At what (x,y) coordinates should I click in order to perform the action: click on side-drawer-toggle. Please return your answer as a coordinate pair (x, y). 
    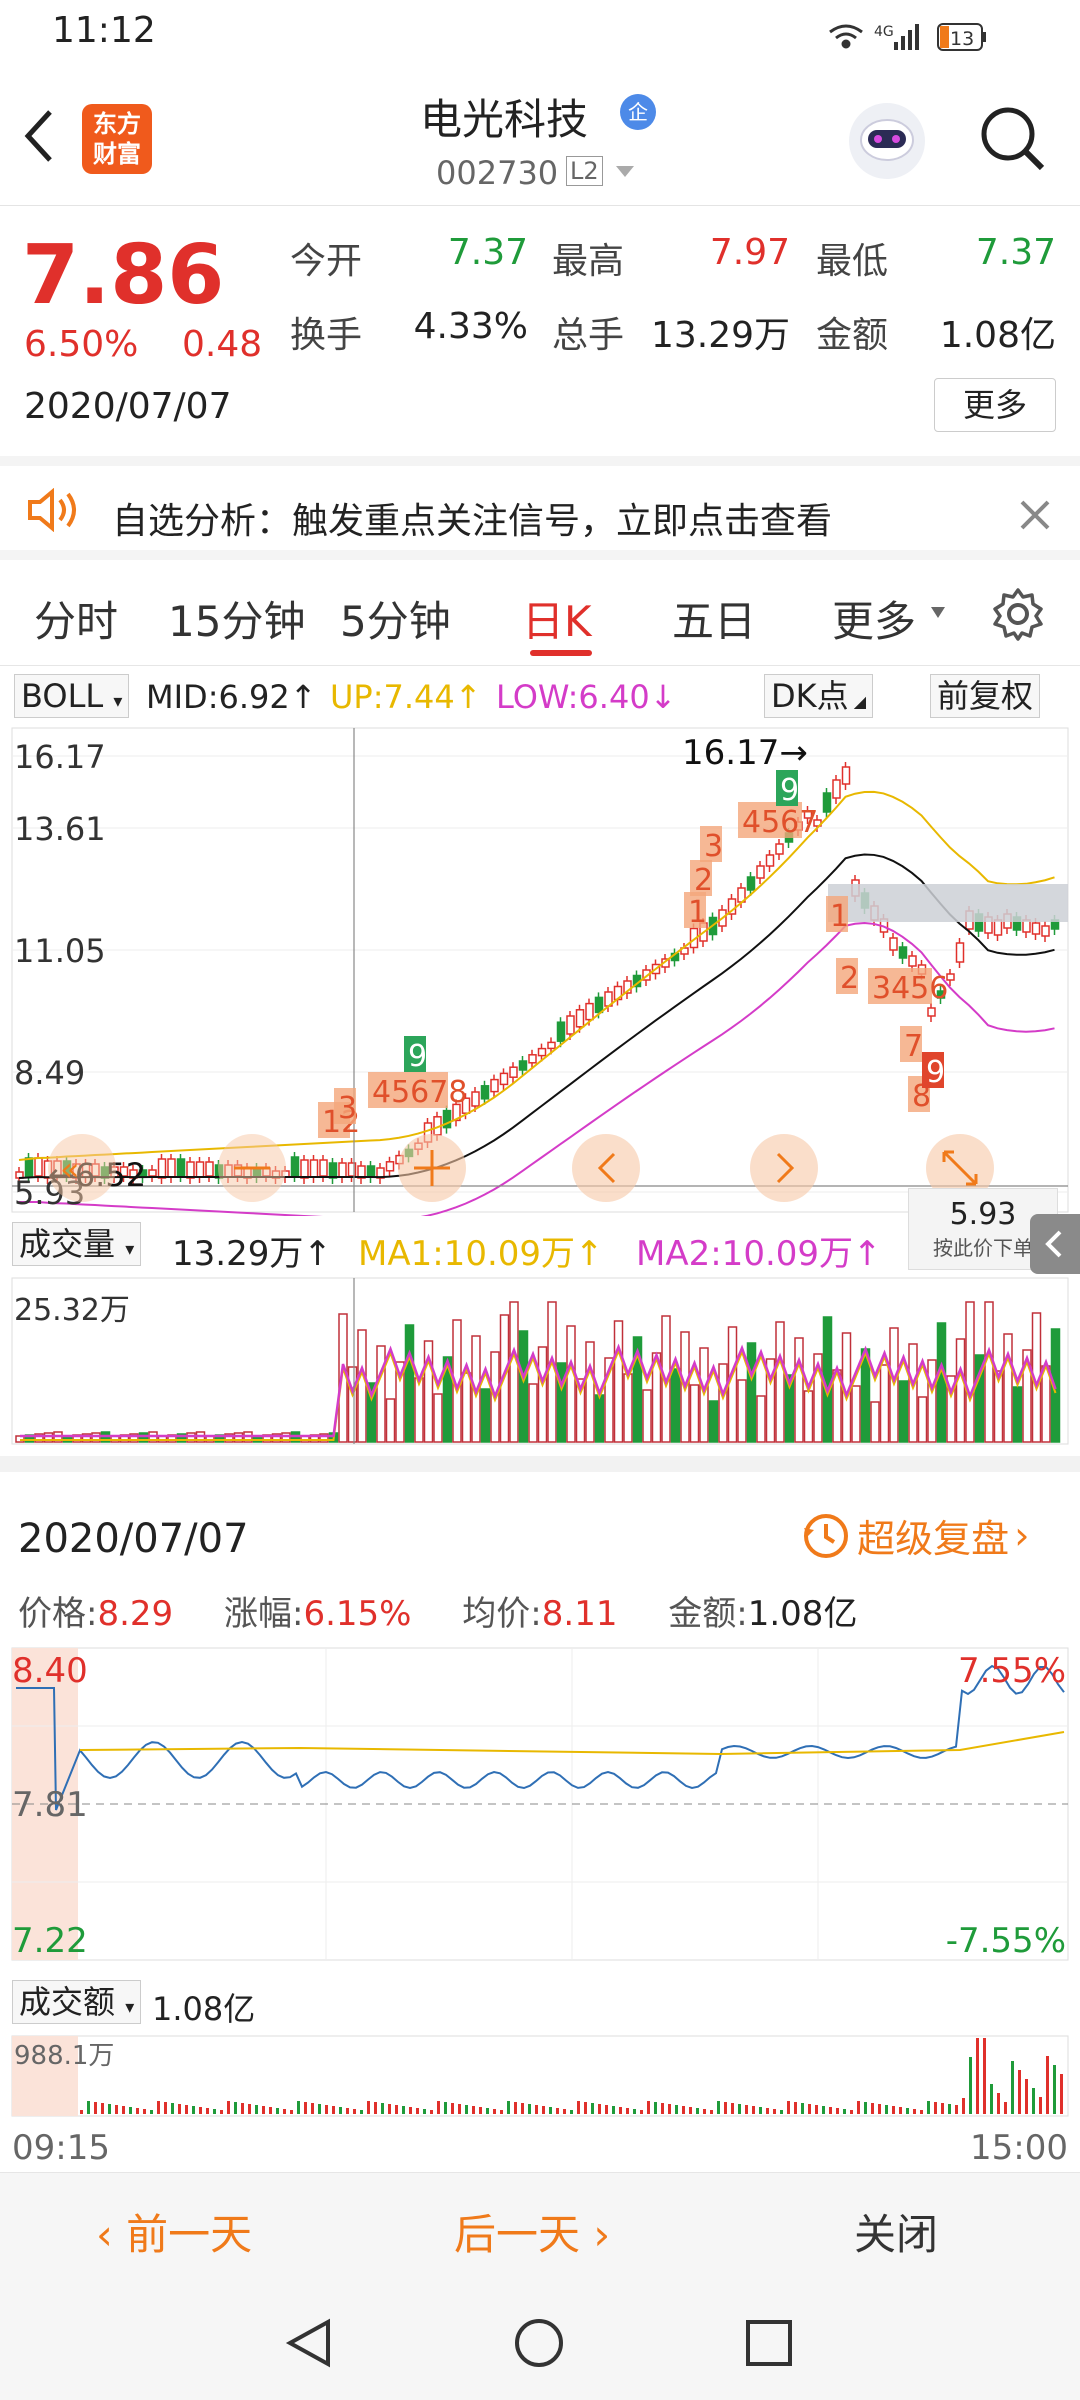
    Looking at the image, I should click on (1055, 1244).